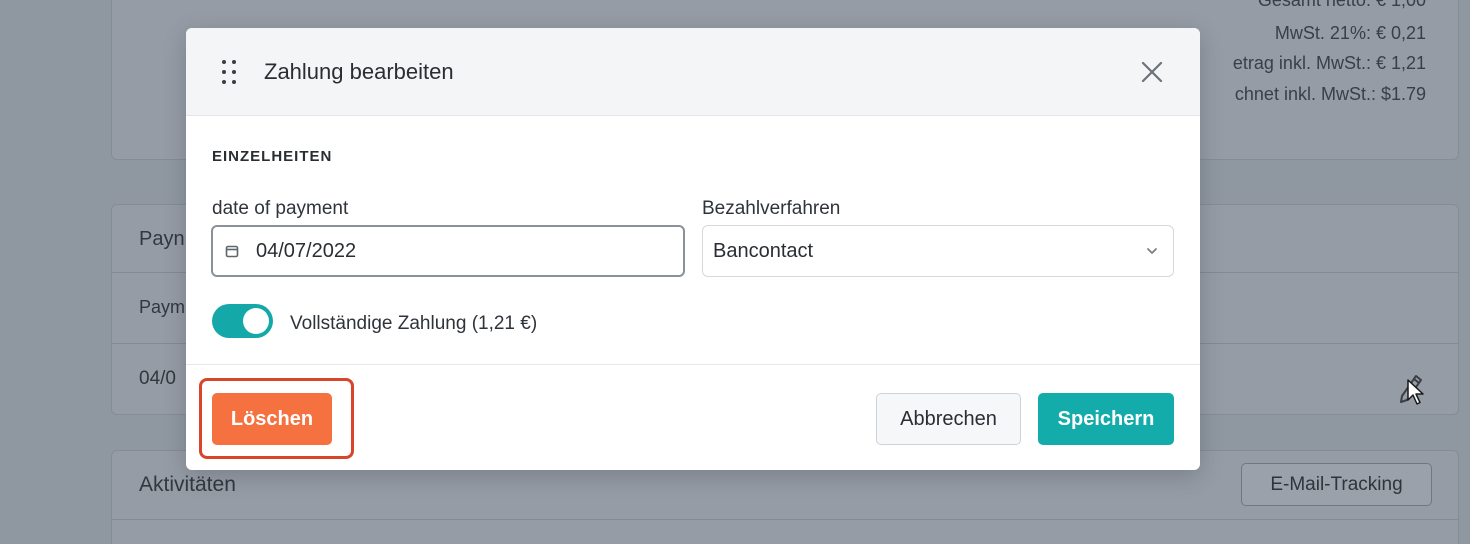  Describe the element at coordinates (763, 250) in the screenshot. I see `payment-method-value: Bancontact` at that location.